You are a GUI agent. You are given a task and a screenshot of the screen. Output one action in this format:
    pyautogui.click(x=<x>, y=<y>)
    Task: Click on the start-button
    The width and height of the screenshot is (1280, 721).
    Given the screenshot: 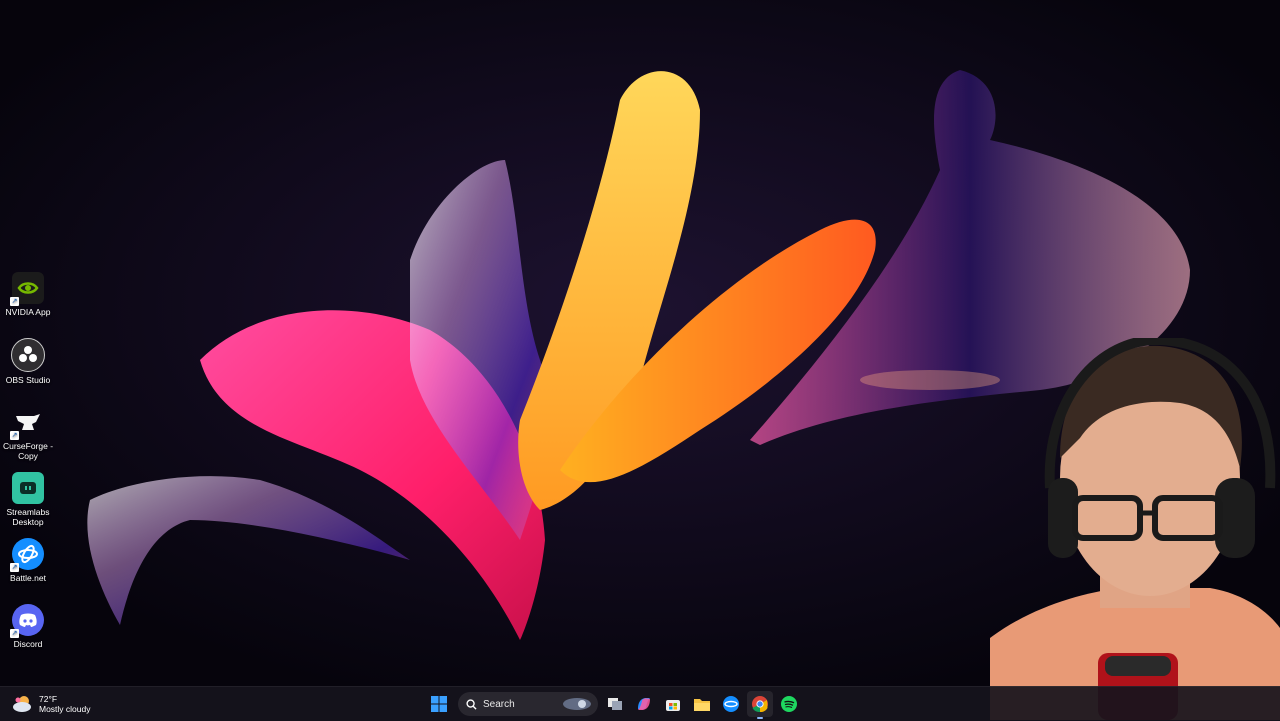 What is the action you would take?
    pyautogui.click(x=439, y=704)
    